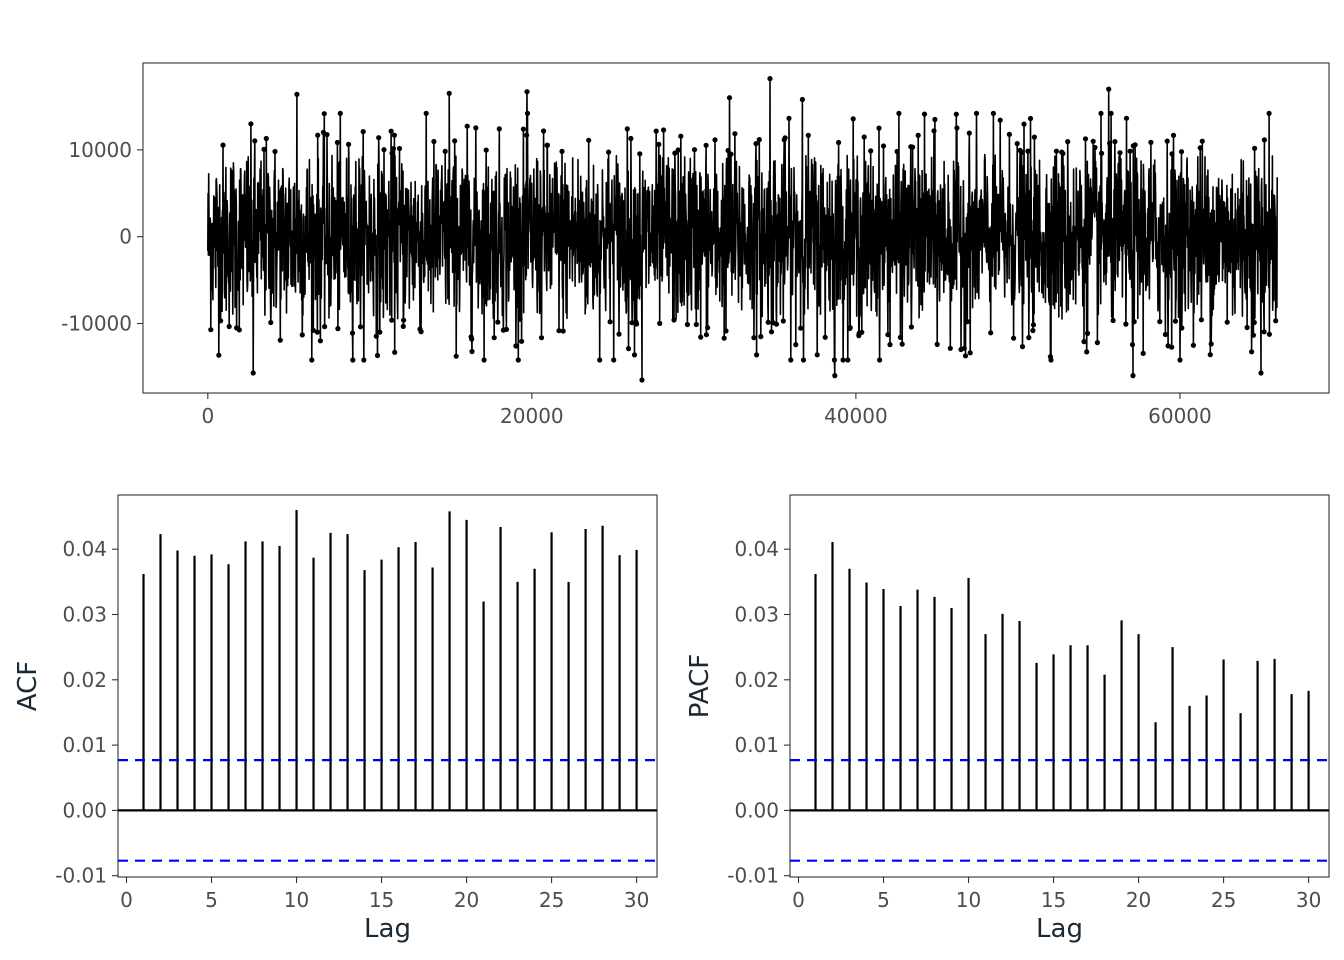 The image size is (1344, 960). What do you see at coordinates (207, 416) in the screenshot?
I see `series-x-tick-label: 0` at bounding box center [207, 416].